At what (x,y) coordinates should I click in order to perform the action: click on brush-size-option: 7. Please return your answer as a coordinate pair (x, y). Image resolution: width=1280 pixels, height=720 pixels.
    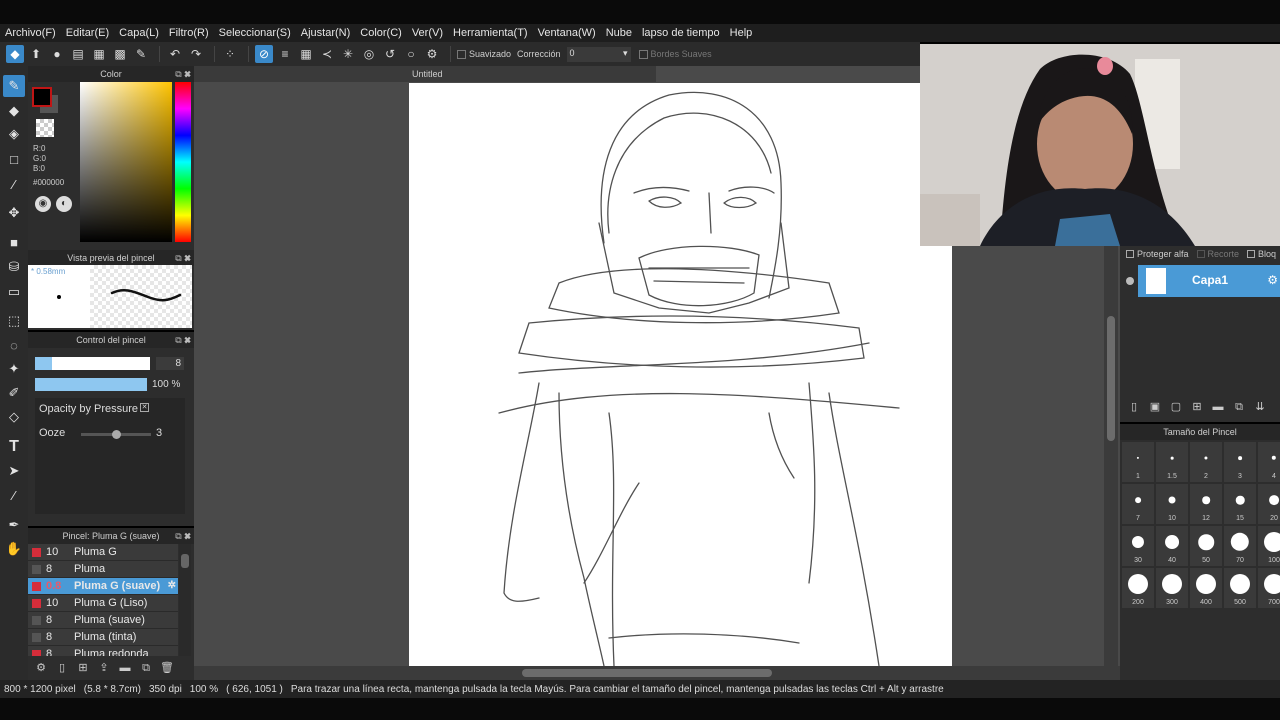
    Looking at the image, I should click on (1138, 504).